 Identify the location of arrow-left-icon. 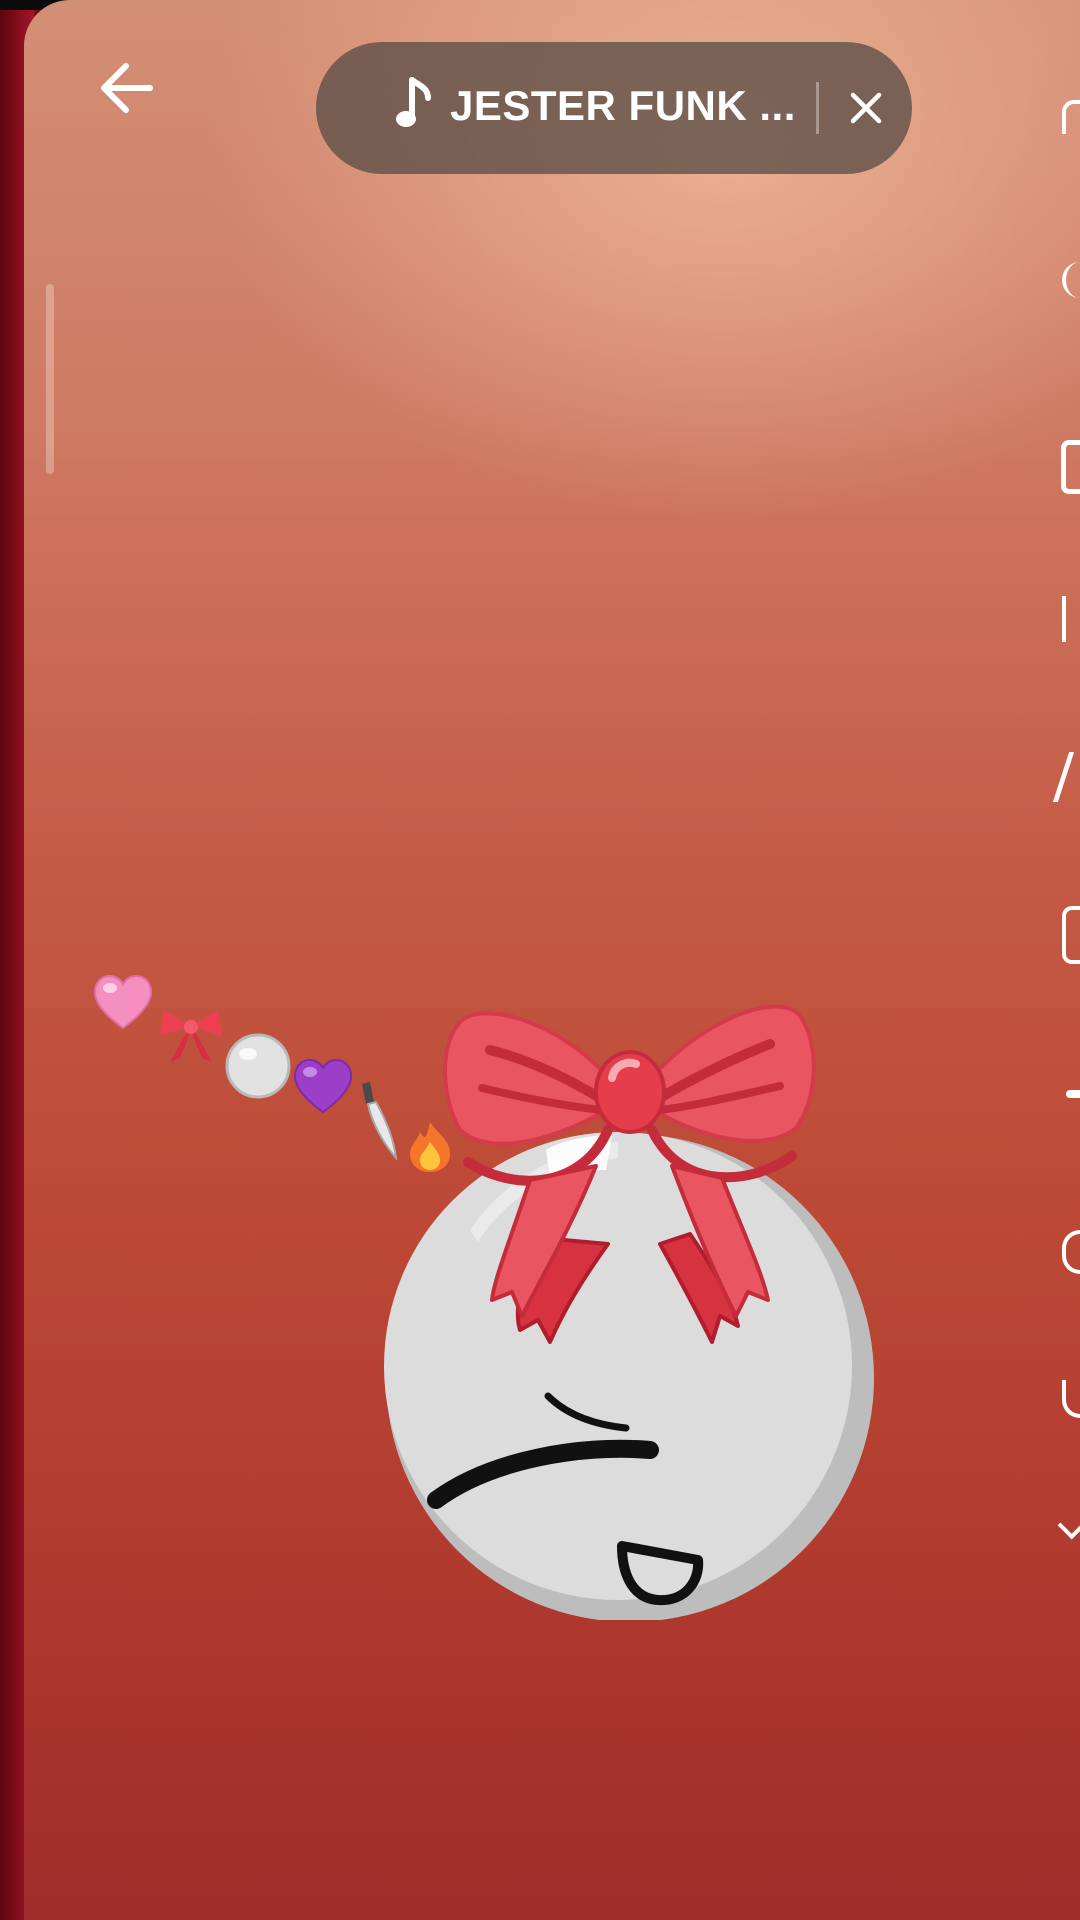
(127, 88).